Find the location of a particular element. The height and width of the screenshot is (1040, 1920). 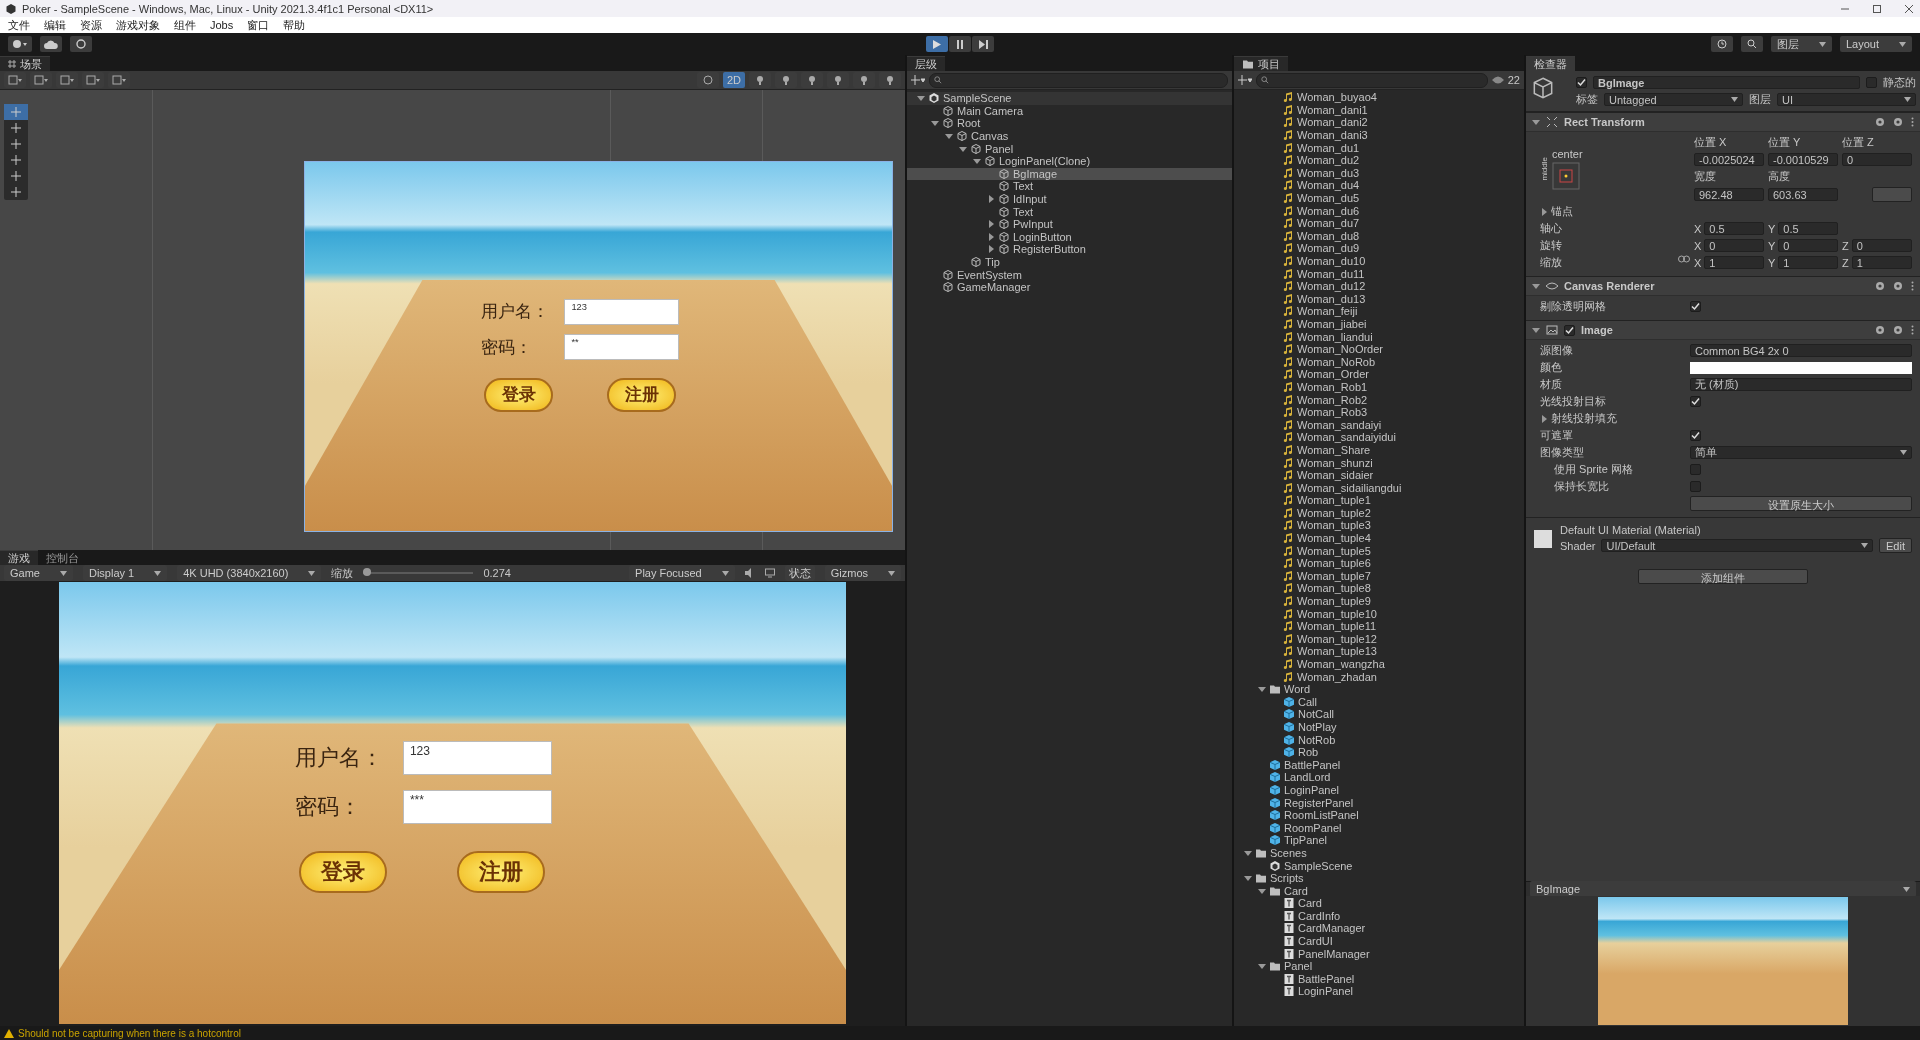

panel-tab: 游戏 is located at coordinates (19, 557).